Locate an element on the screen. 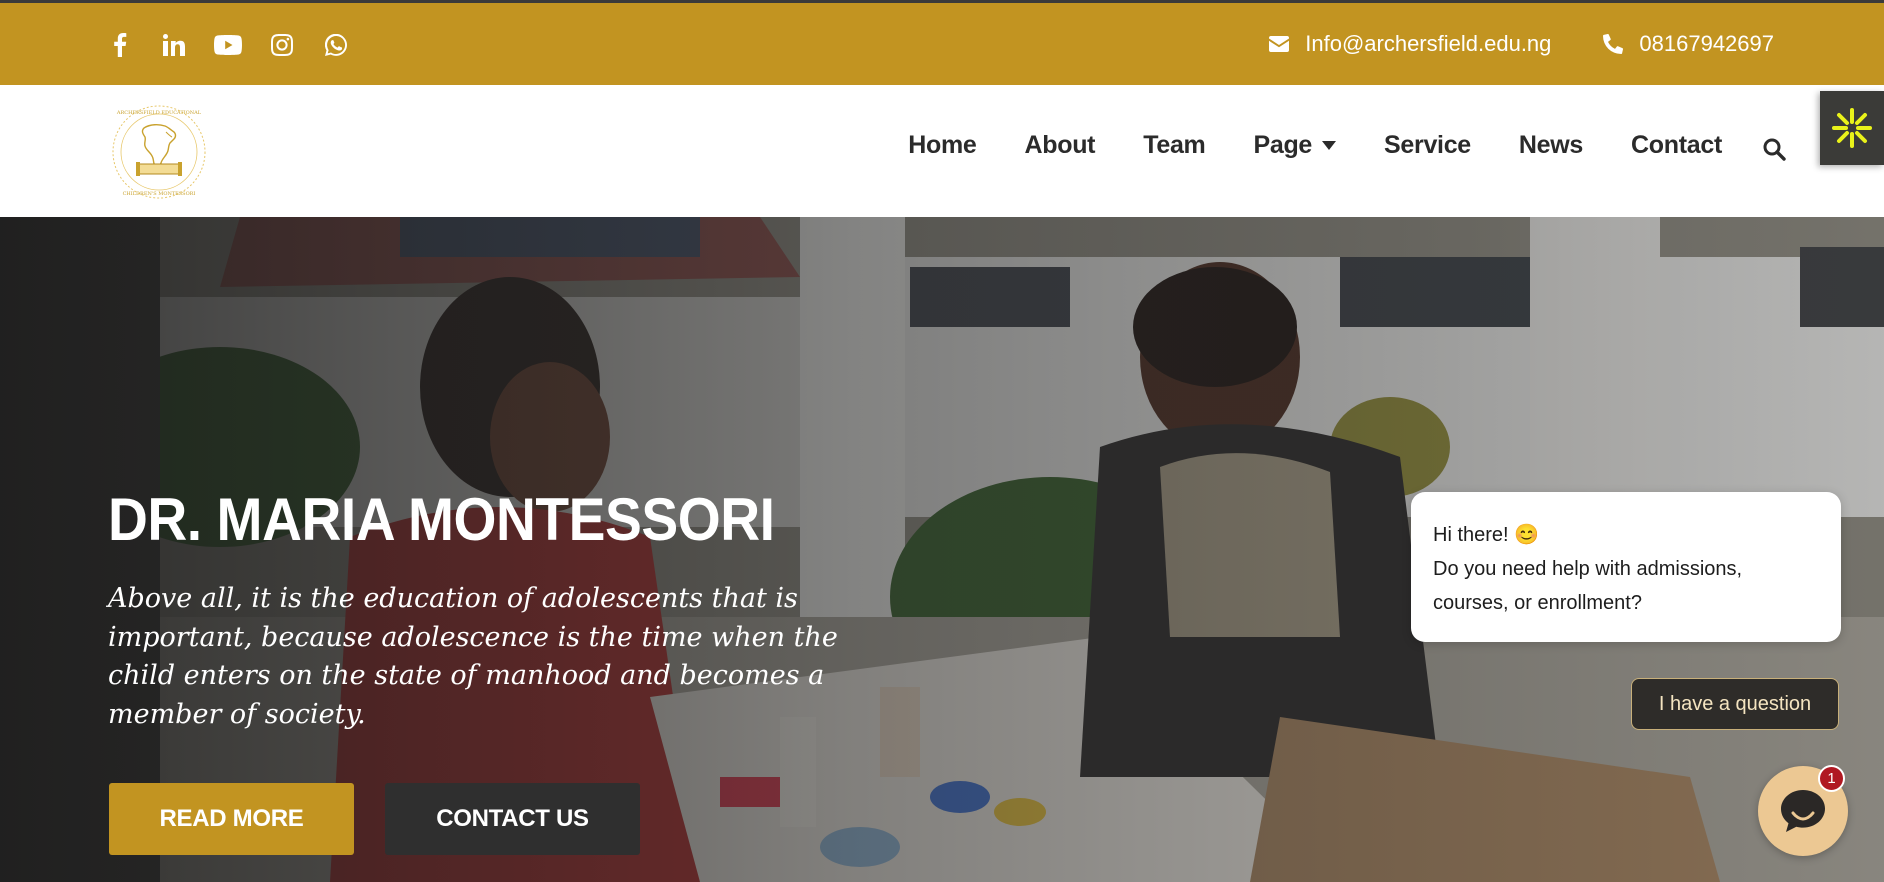  linkedin-icon is located at coordinates (174, 45).